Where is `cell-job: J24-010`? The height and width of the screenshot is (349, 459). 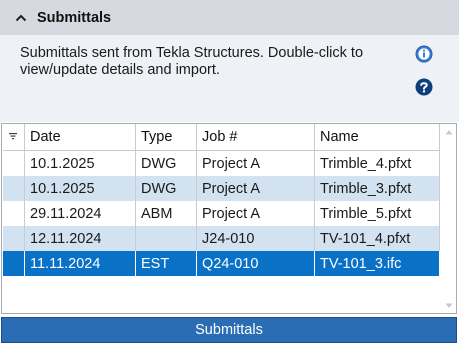
cell-job: J24-010 is located at coordinates (255, 238).